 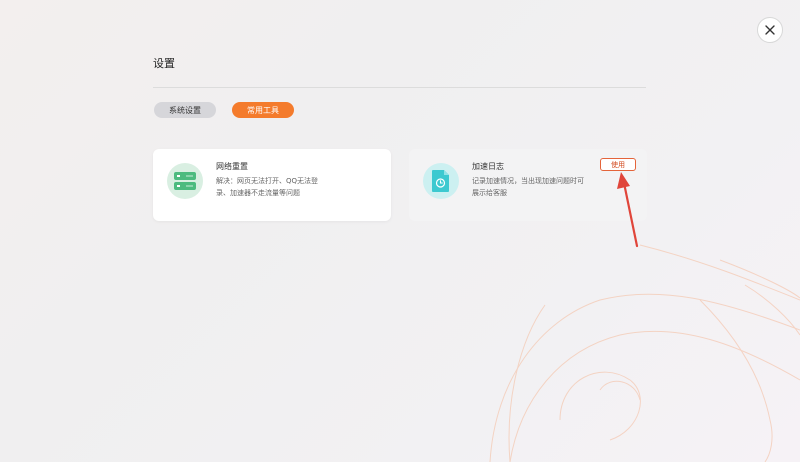 What do you see at coordinates (628, 210) in the screenshot?
I see `annotation-arrow` at bounding box center [628, 210].